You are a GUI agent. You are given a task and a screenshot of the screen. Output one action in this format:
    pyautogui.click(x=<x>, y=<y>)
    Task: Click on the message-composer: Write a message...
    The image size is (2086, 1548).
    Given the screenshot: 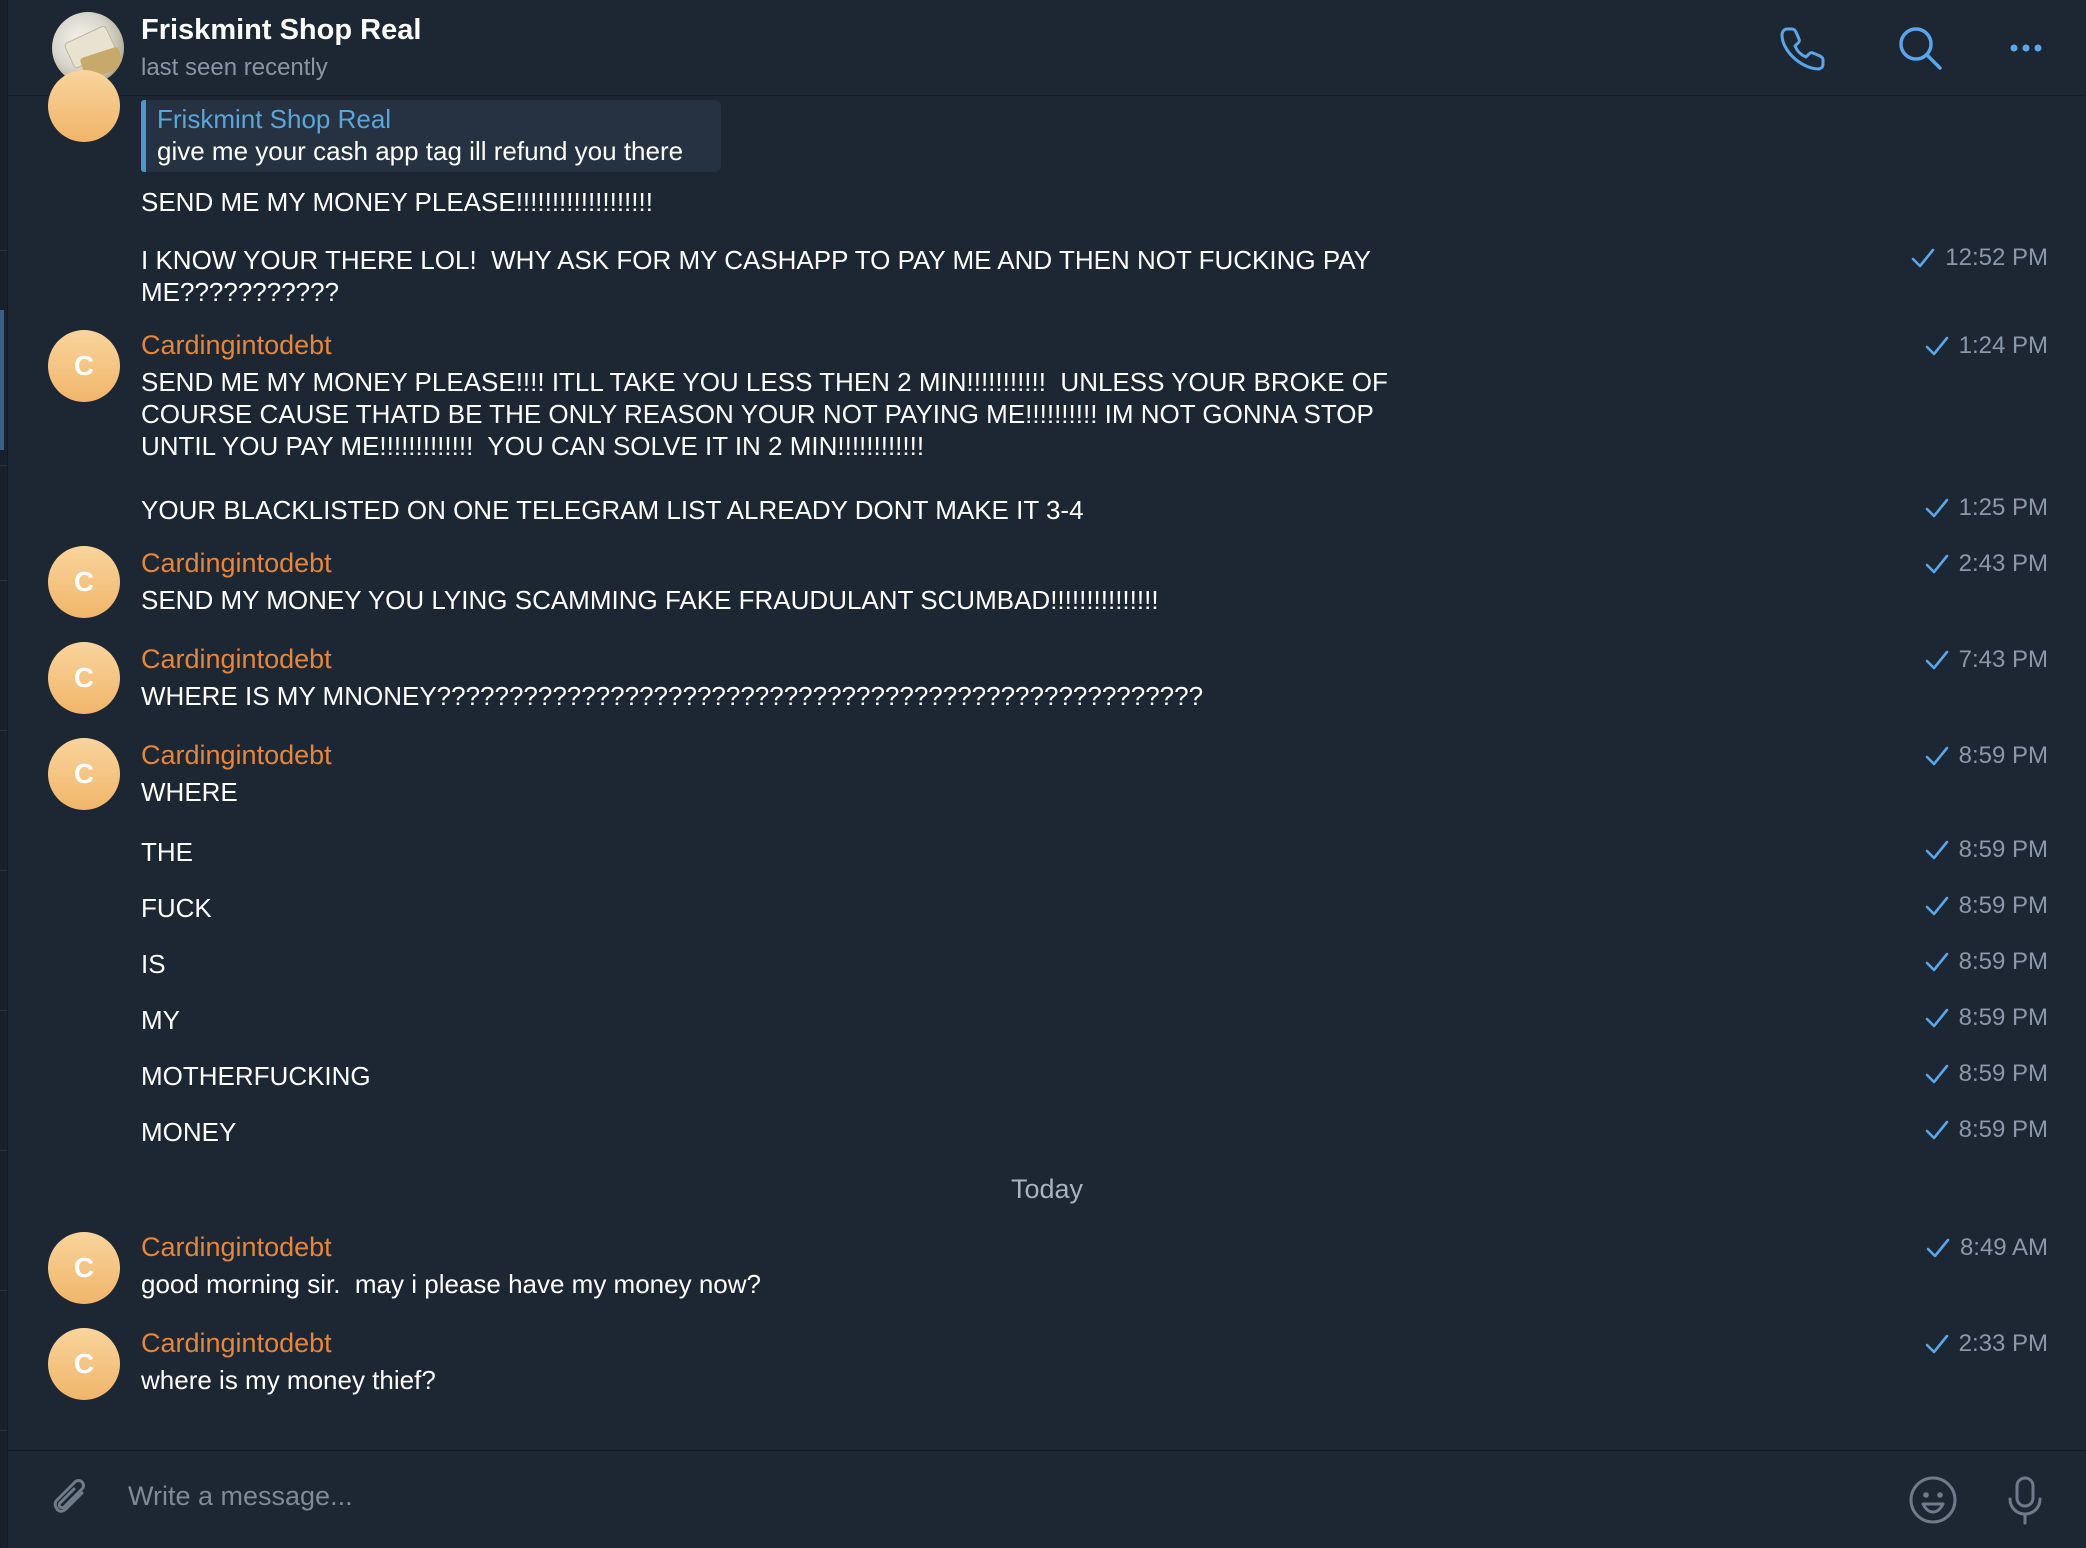 What is the action you would take?
    pyautogui.click(x=1047, y=1499)
    